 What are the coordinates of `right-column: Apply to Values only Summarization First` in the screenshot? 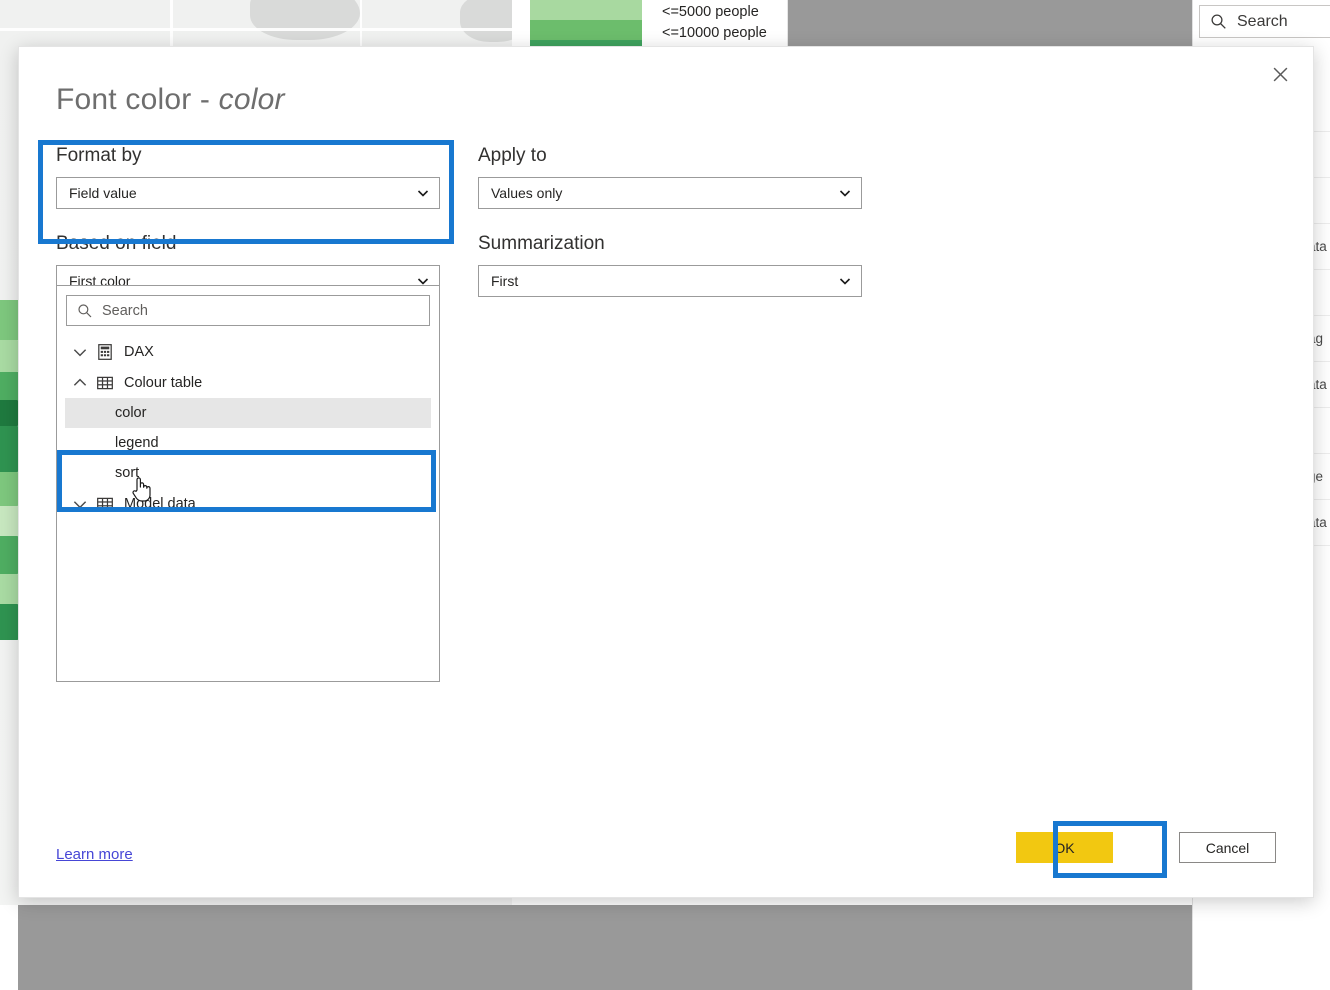 It's located at (671, 221).